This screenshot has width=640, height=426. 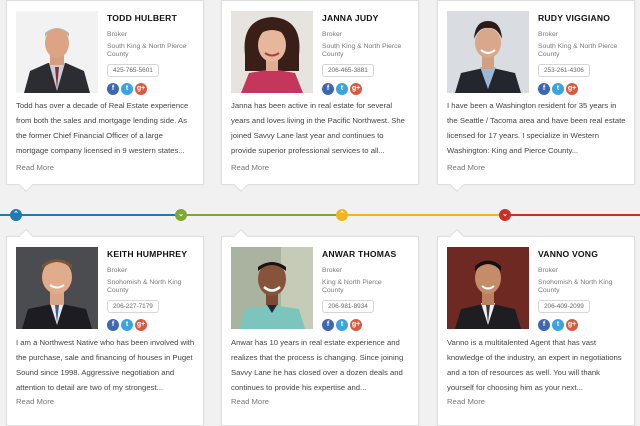 What do you see at coordinates (348, 70) in the screenshot?
I see `agent-phone: 206-465-3881` at bounding box center [348, 70].